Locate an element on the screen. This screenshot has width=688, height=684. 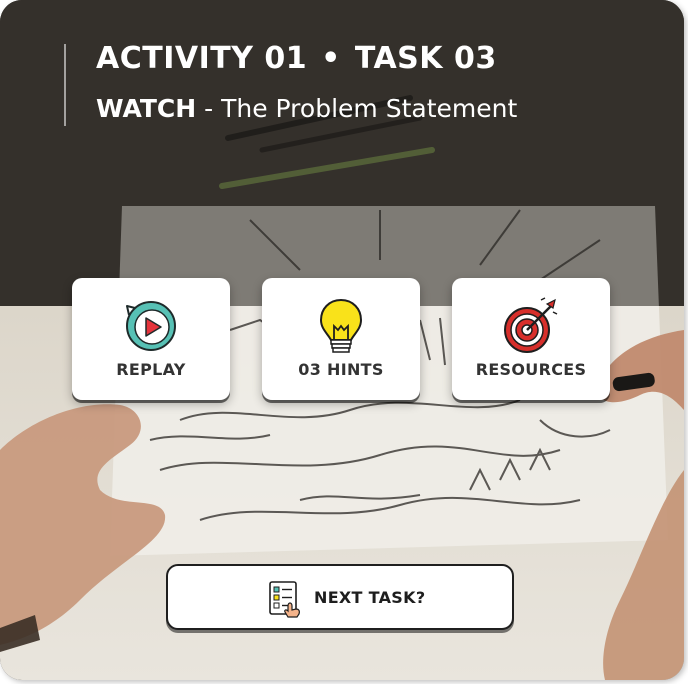
hints-button: 03 HINTS is located at coordinates (341, 339).